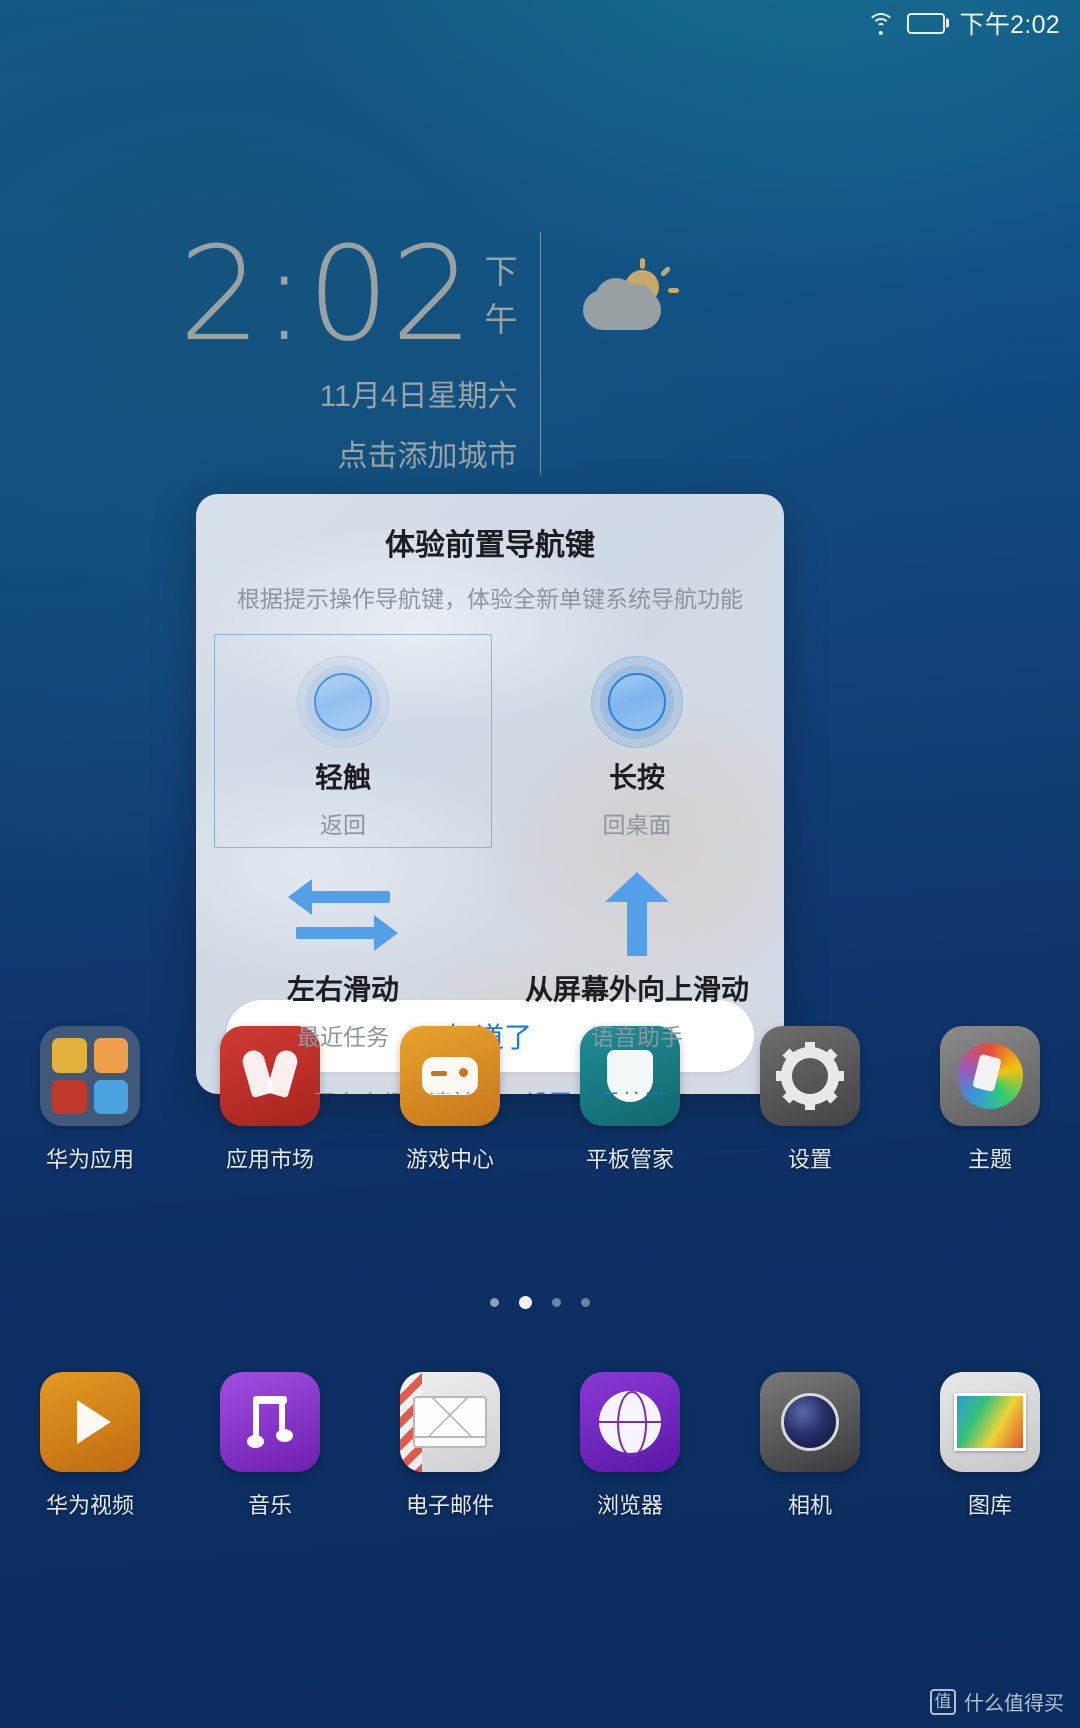  Describe the element at coordinates (90, 1422) in the screenshot. I see `video-play-icon` at that location.